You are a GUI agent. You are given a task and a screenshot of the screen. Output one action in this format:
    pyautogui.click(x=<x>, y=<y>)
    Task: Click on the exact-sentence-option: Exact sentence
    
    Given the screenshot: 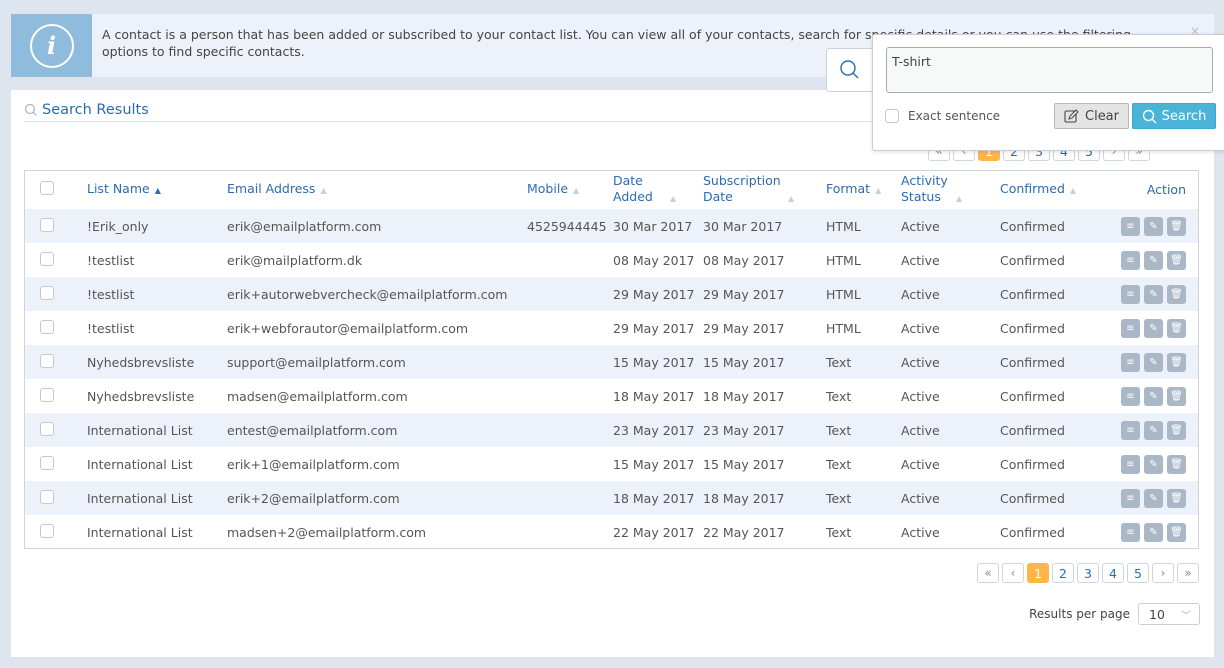 What is the action you would take?
    pyautogui.click(x=942, y=116)
    